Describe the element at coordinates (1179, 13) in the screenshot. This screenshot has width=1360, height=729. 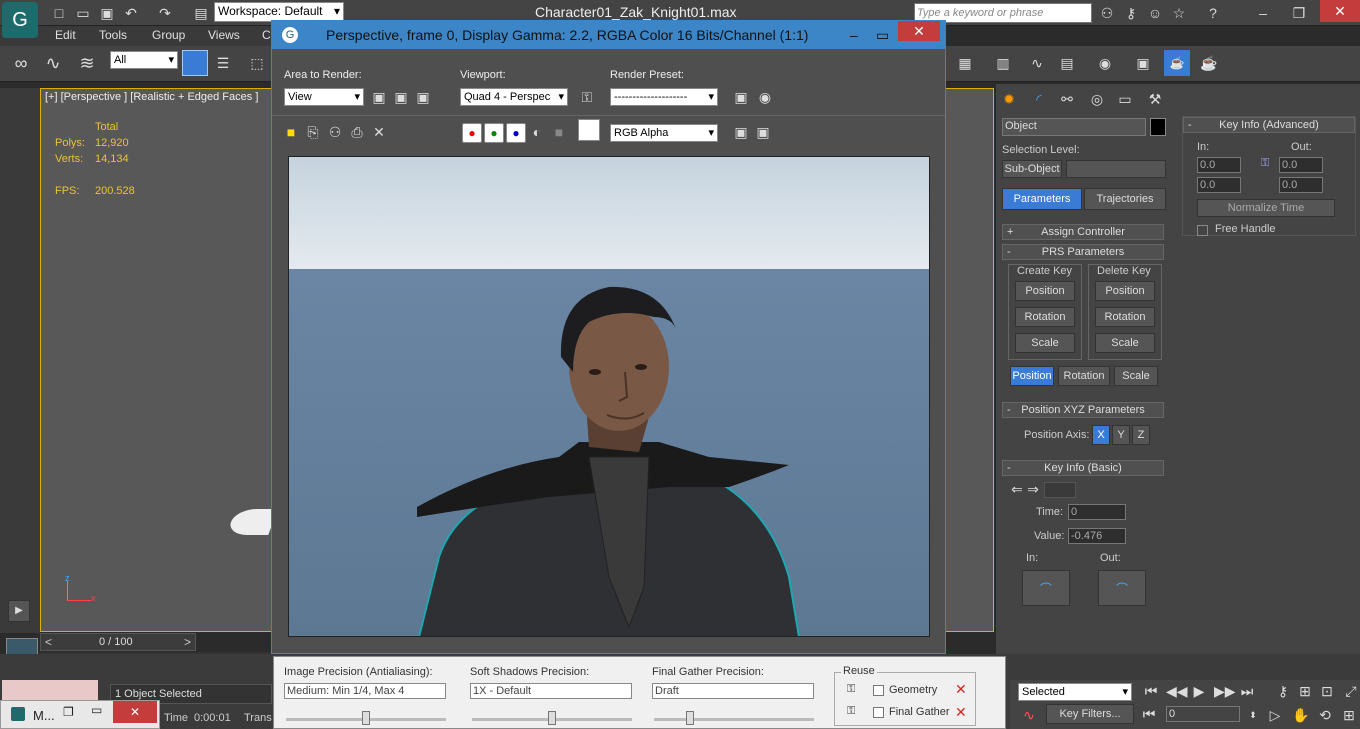
I see `star-icon: ☆` at that location.